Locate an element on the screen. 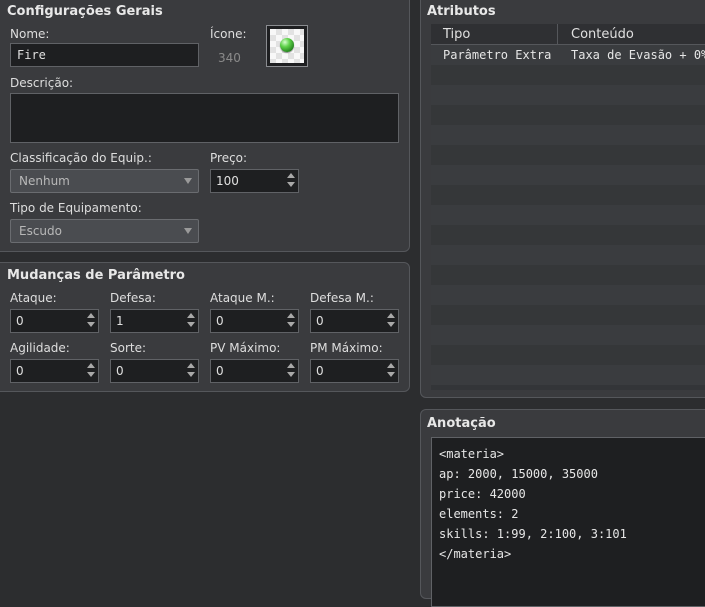  icon-index: 340 is located at coordinates (229, 58).